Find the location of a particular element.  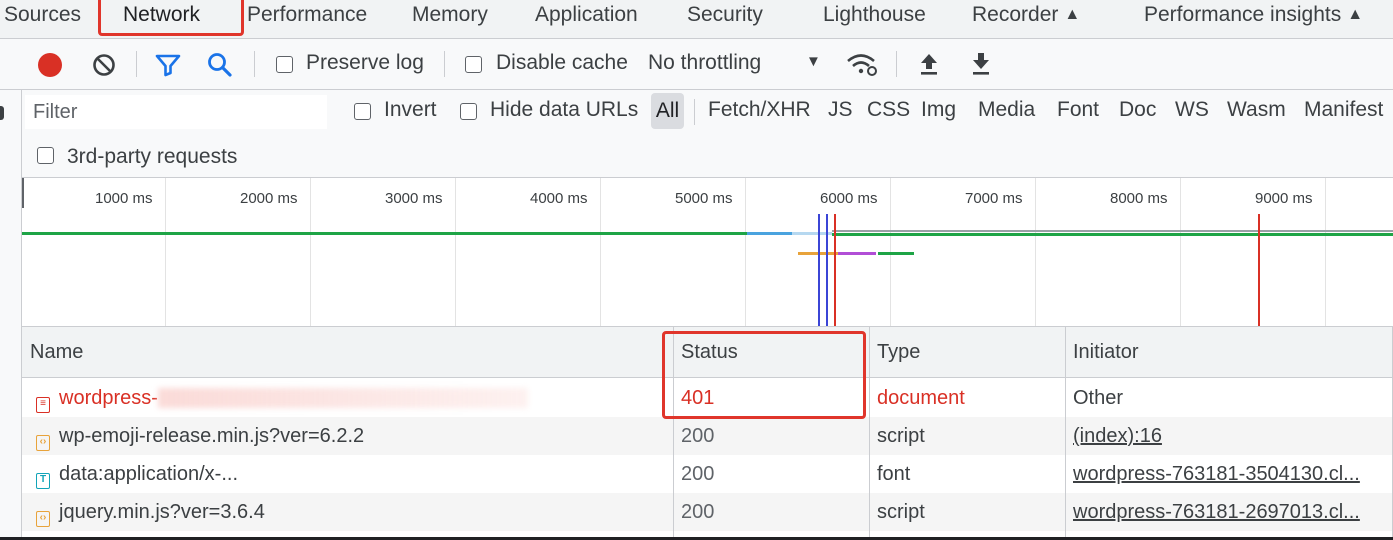

type-filter-ws: WS is located at coordinates (1192, 110).